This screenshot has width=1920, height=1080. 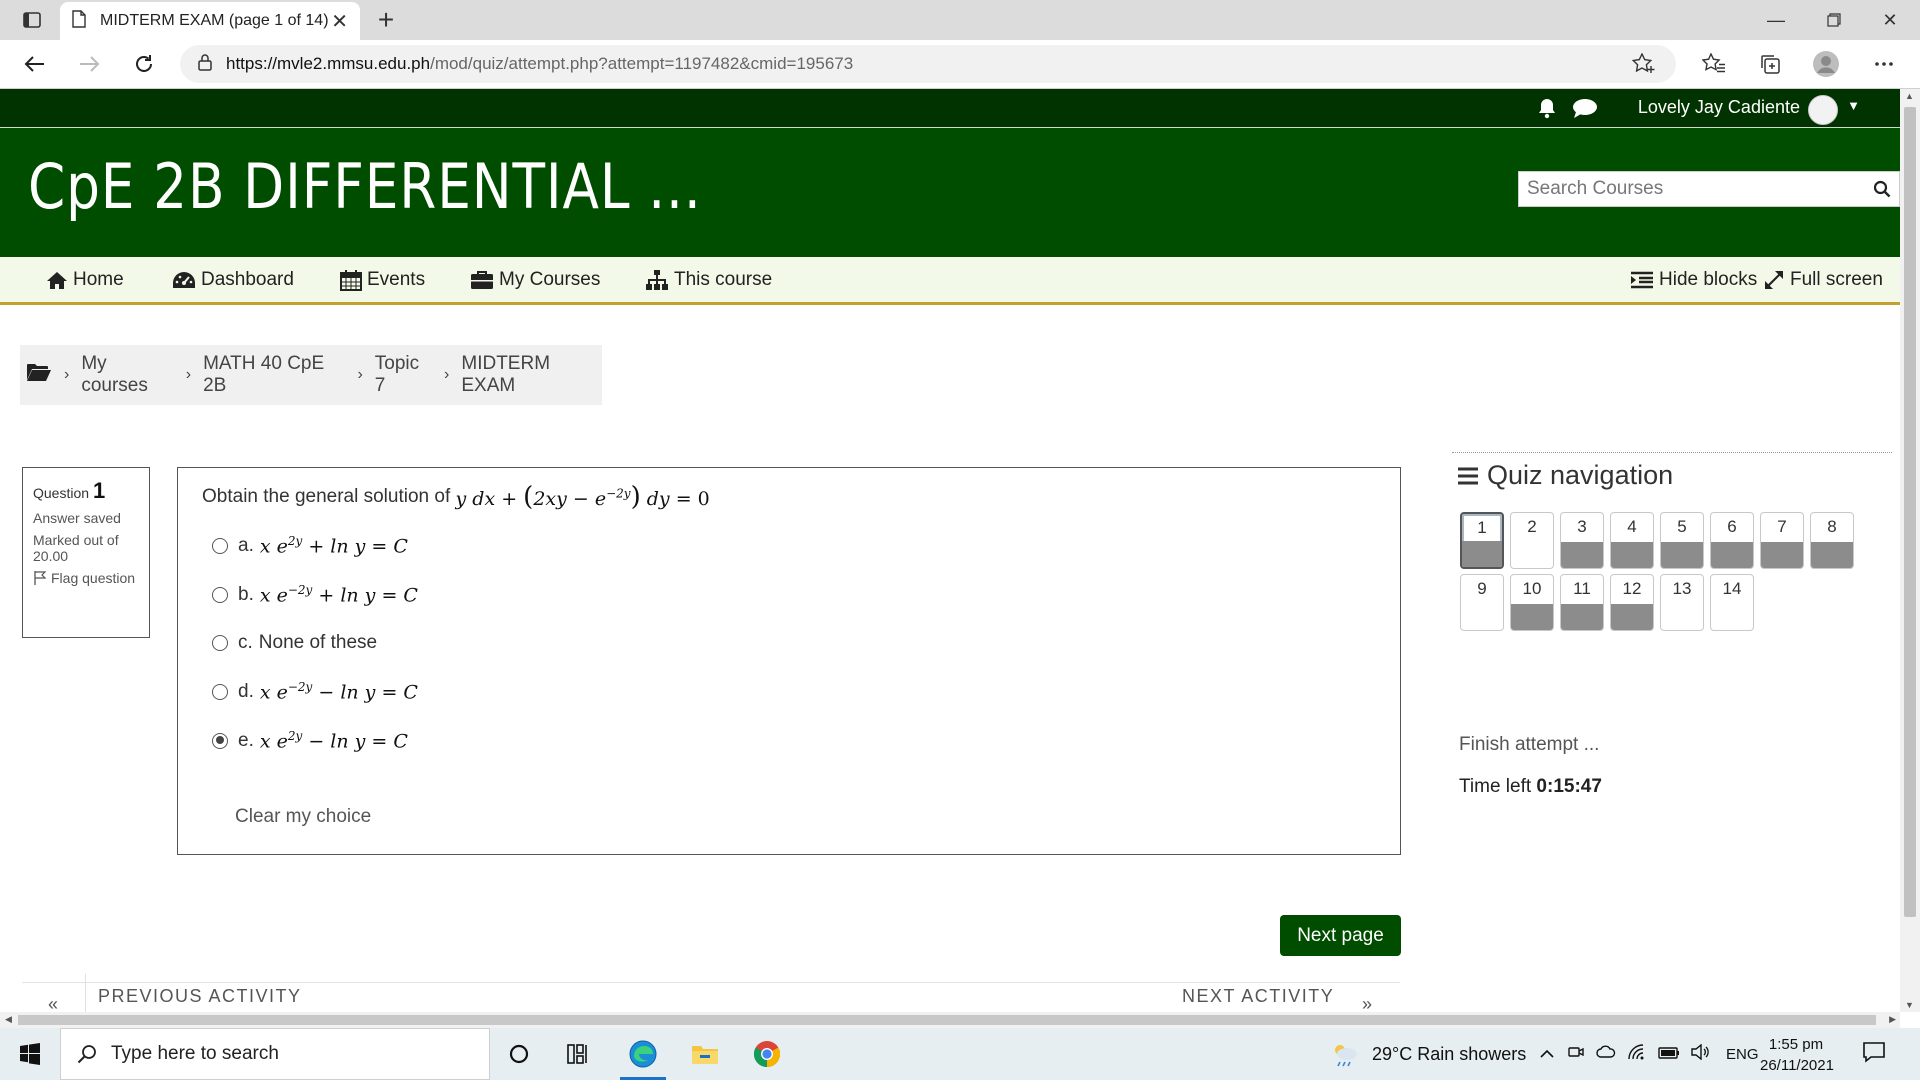 I want to click on minimize-button: —, so click(x=1776, y=20).